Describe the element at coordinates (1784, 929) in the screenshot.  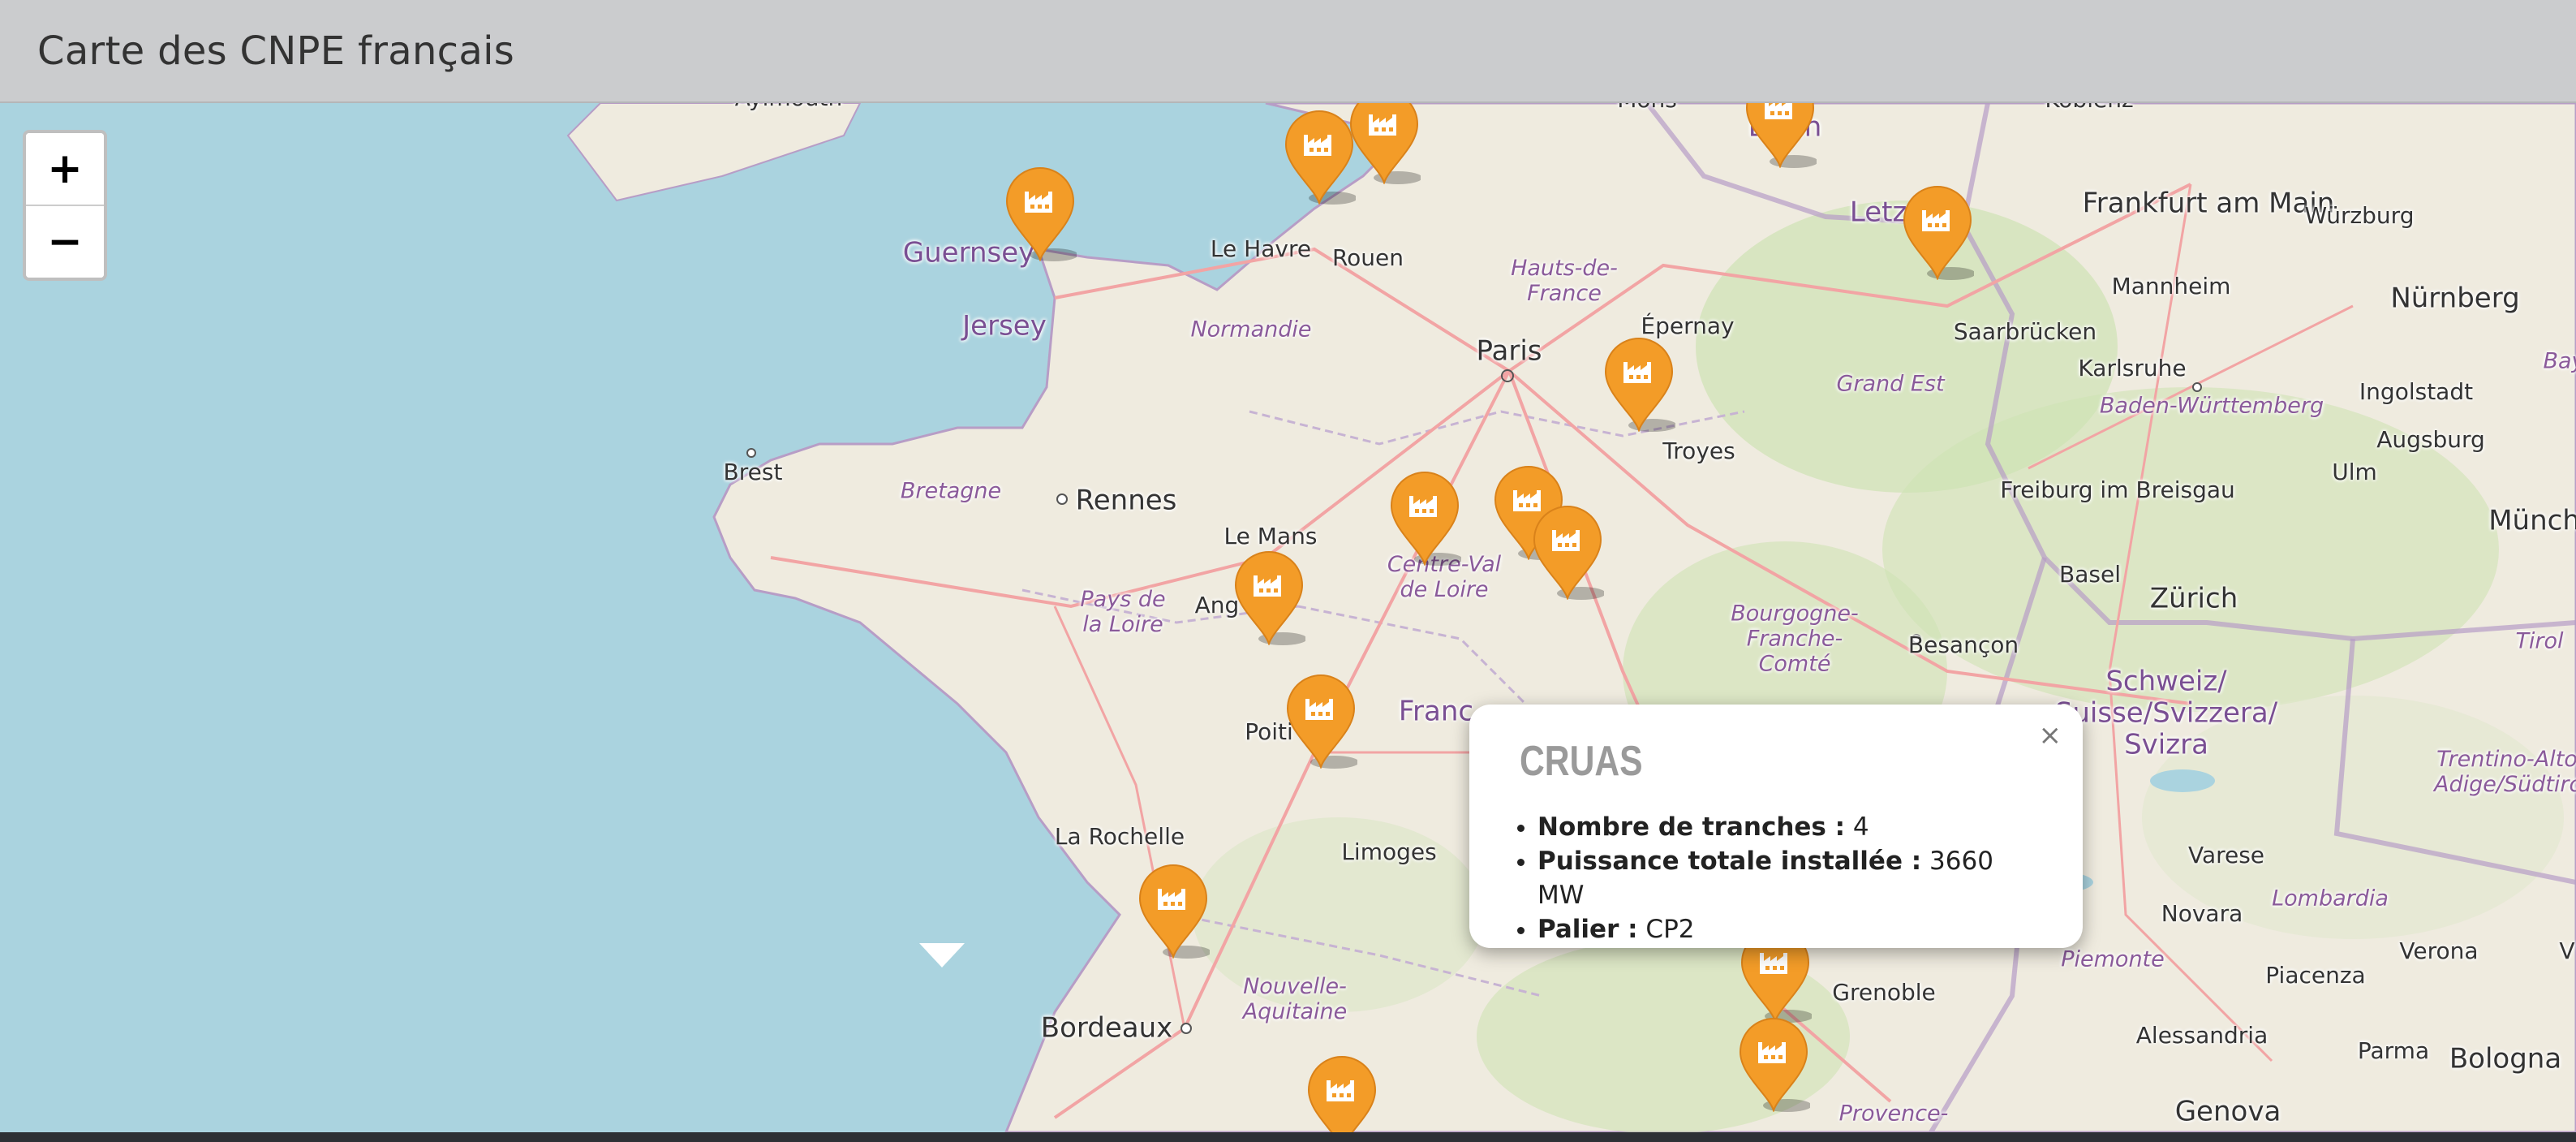
I see `popup-detail-item: Palier : CP2` at that location.